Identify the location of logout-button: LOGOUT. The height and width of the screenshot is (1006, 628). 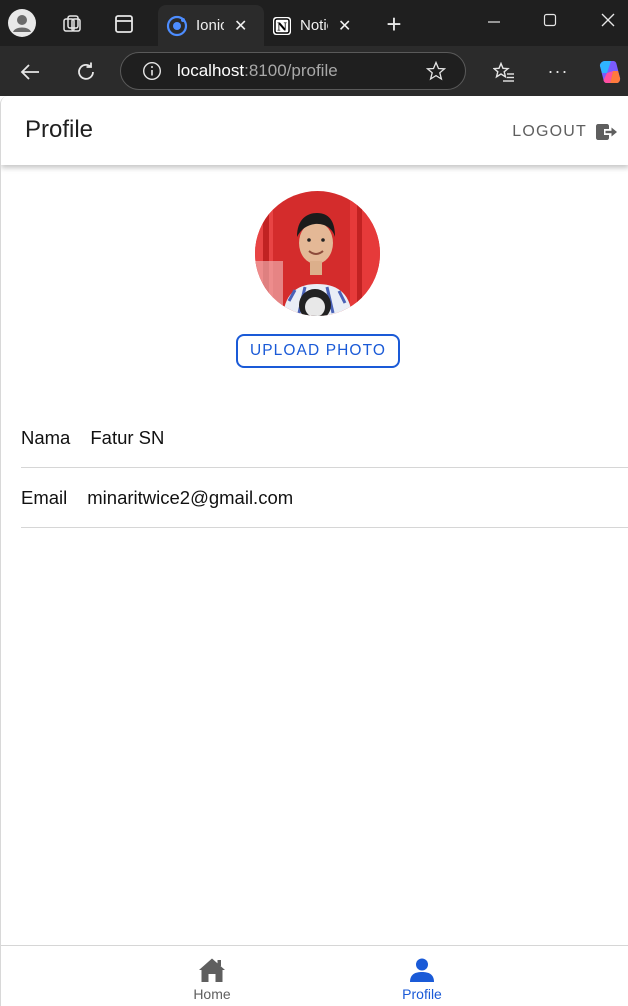
(564, 132).